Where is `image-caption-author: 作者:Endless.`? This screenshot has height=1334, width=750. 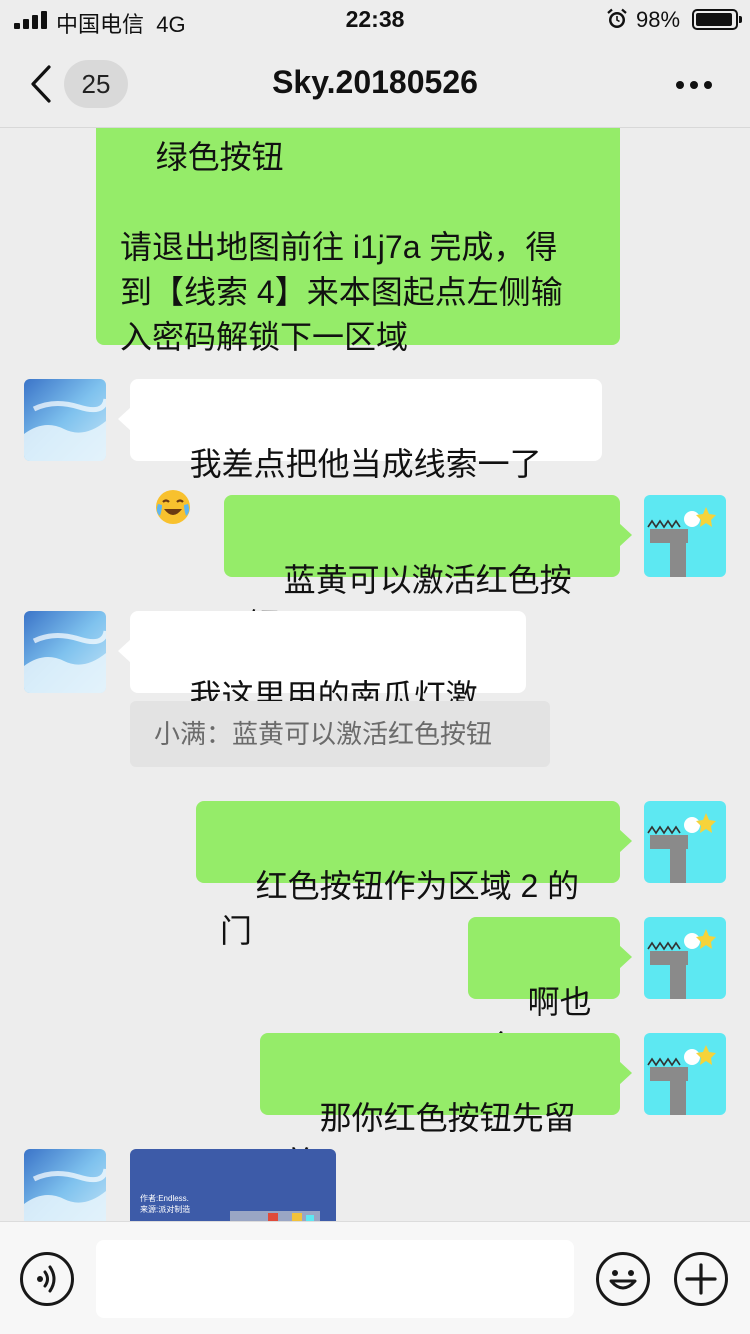 image-caption-author: 作者:Endless. is located at coordinates (164, 1198).